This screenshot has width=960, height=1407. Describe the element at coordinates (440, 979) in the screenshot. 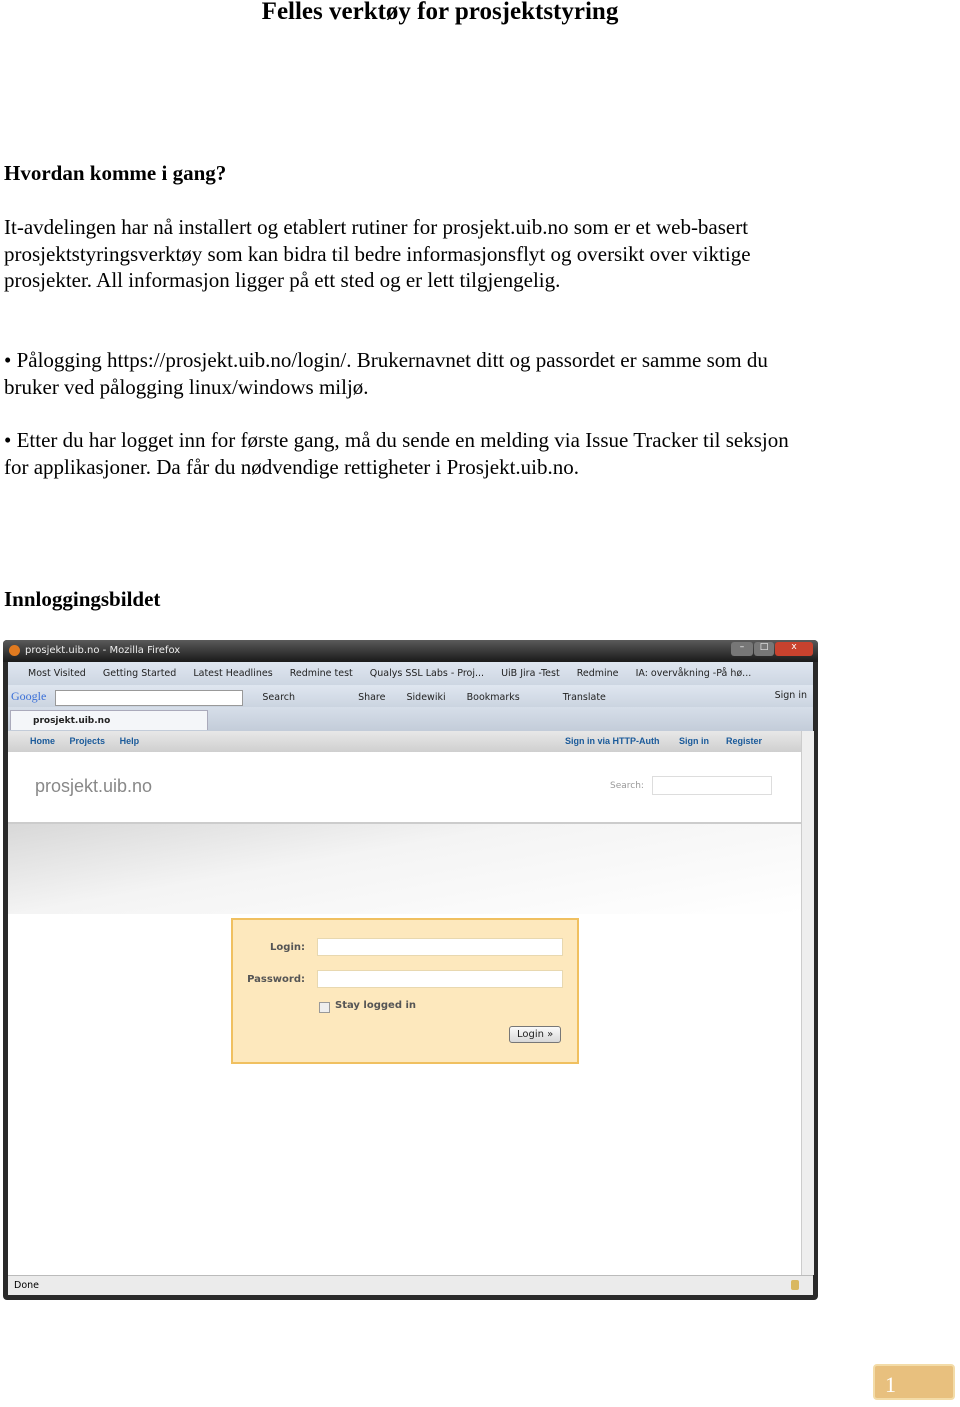

I see `password-input` at that location.